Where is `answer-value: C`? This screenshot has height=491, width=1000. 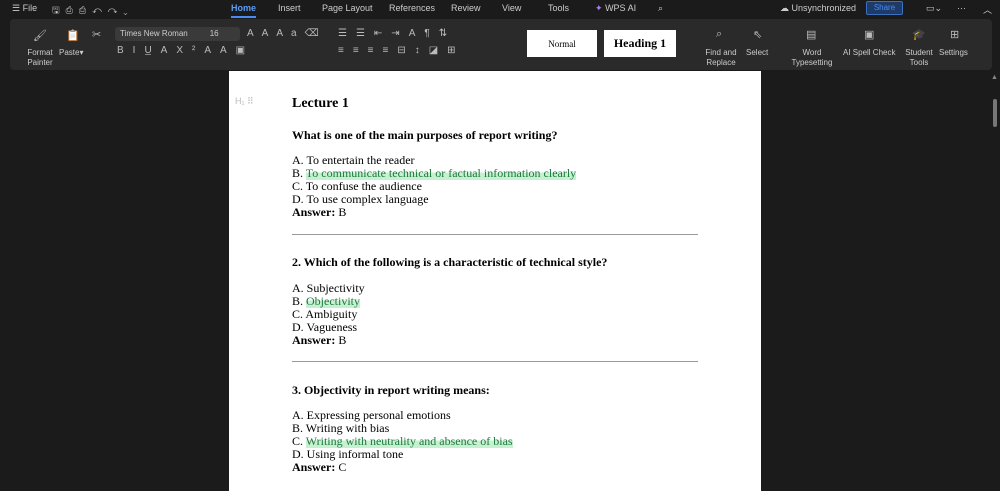 answer-value: C is located at coordinates (341, 467).